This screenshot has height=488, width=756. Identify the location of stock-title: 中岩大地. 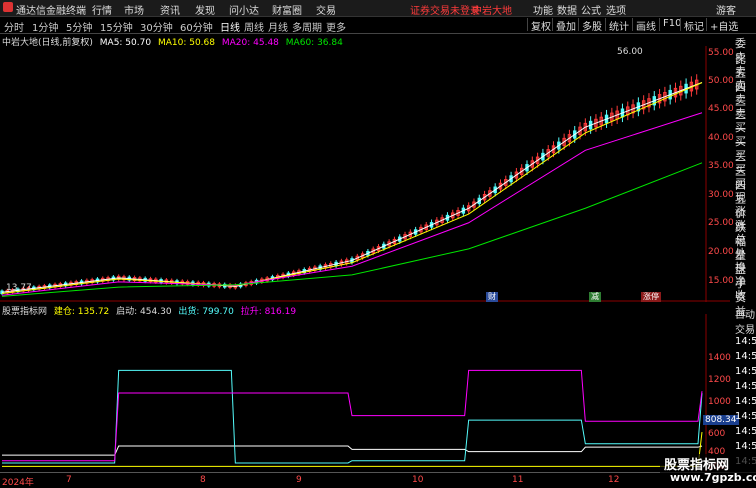
(492, 11).